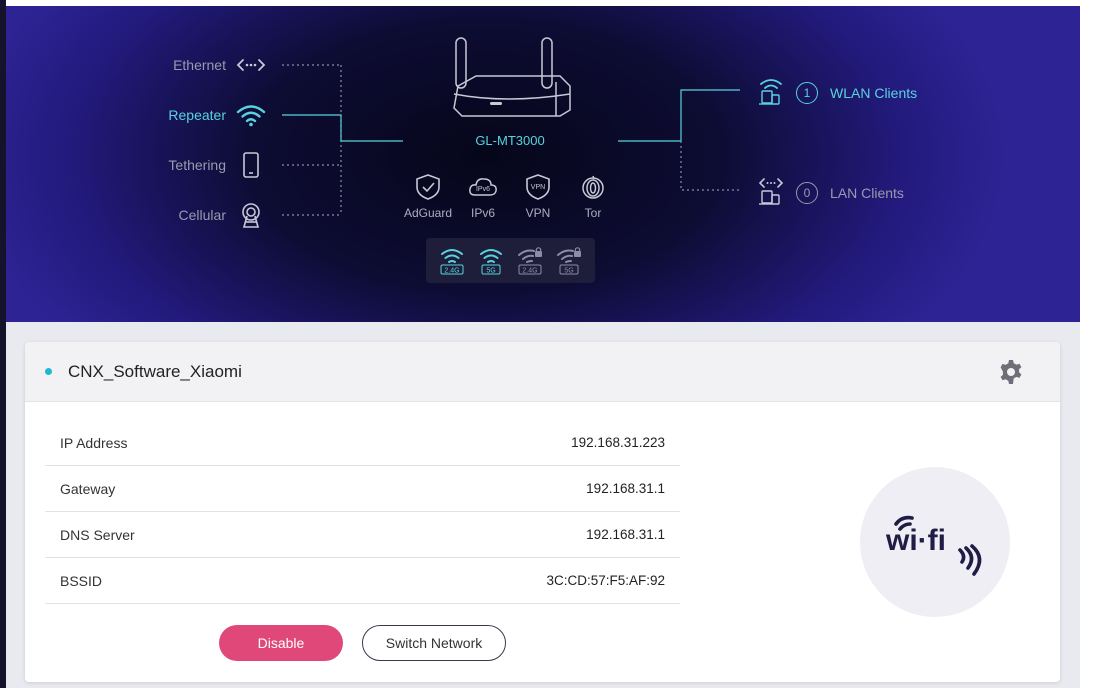 The height and width of the screenshot is (688, 1097). Describe the element at coordinates (94, 442) in the screenshot. I see `detail-label: IP Address` at that location.